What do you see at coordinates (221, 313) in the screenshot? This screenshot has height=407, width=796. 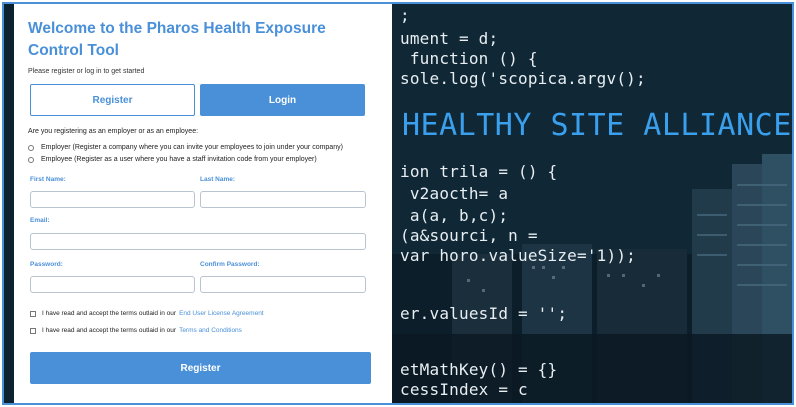 I see `eula-link: End User License Agreement` at bounding box center [221, 313].